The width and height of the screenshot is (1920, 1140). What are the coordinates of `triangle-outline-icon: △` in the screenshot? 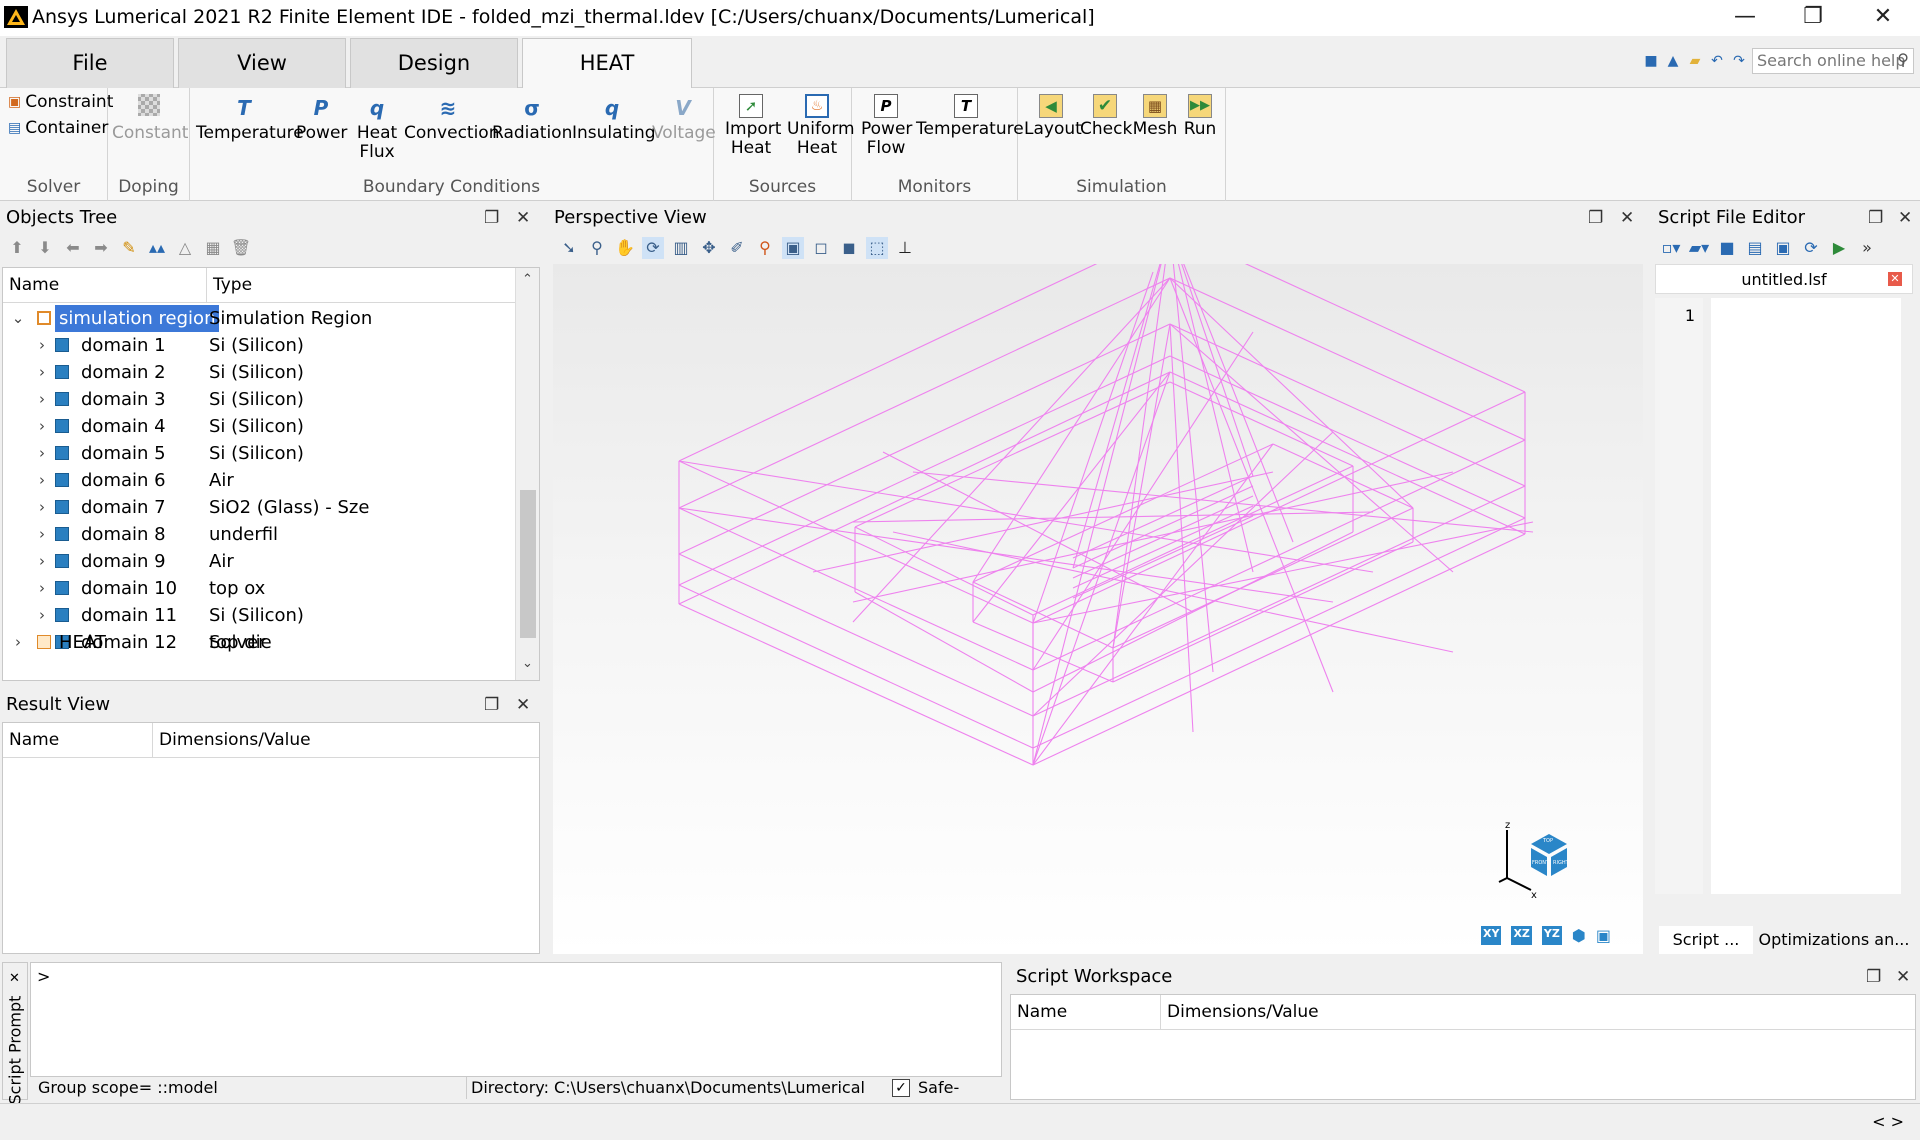 It's located at (185, 248).